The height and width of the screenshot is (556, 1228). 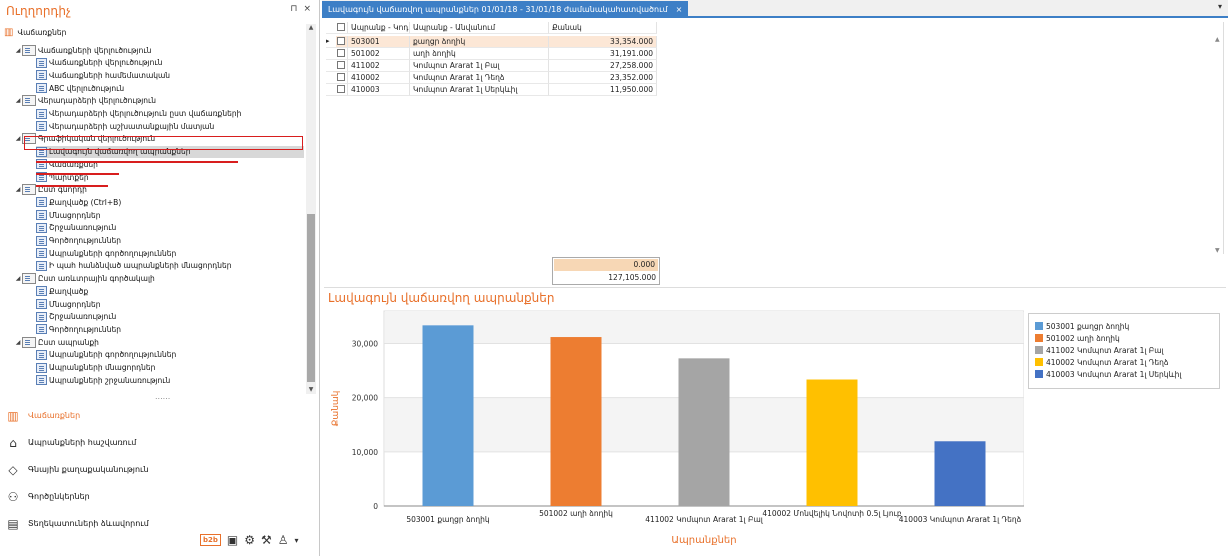 I want to click on tree-item: Քաղվածք, so click(x=62, y=291).